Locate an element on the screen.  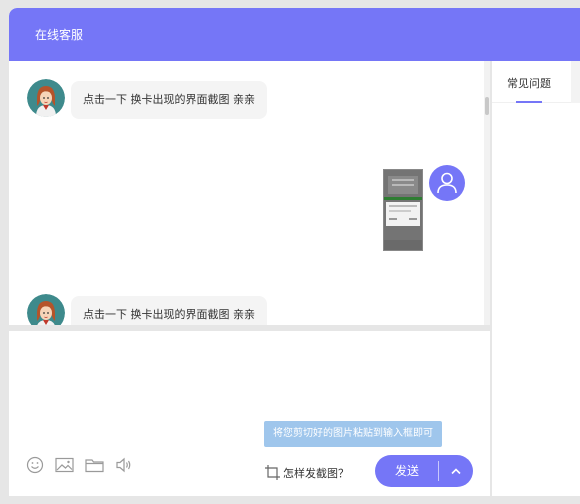
tab-faq: 常见问题 is located at coordinates (529, 83).